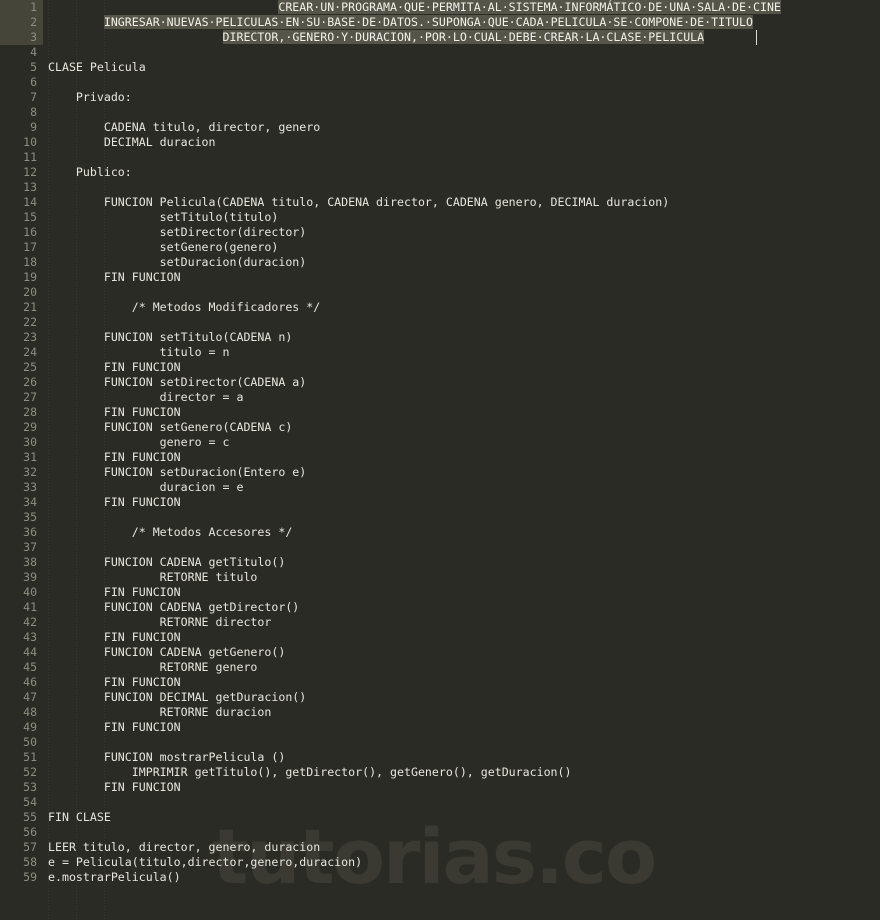  I want to click on code-line: RETORNE genero, so click(153, 667).